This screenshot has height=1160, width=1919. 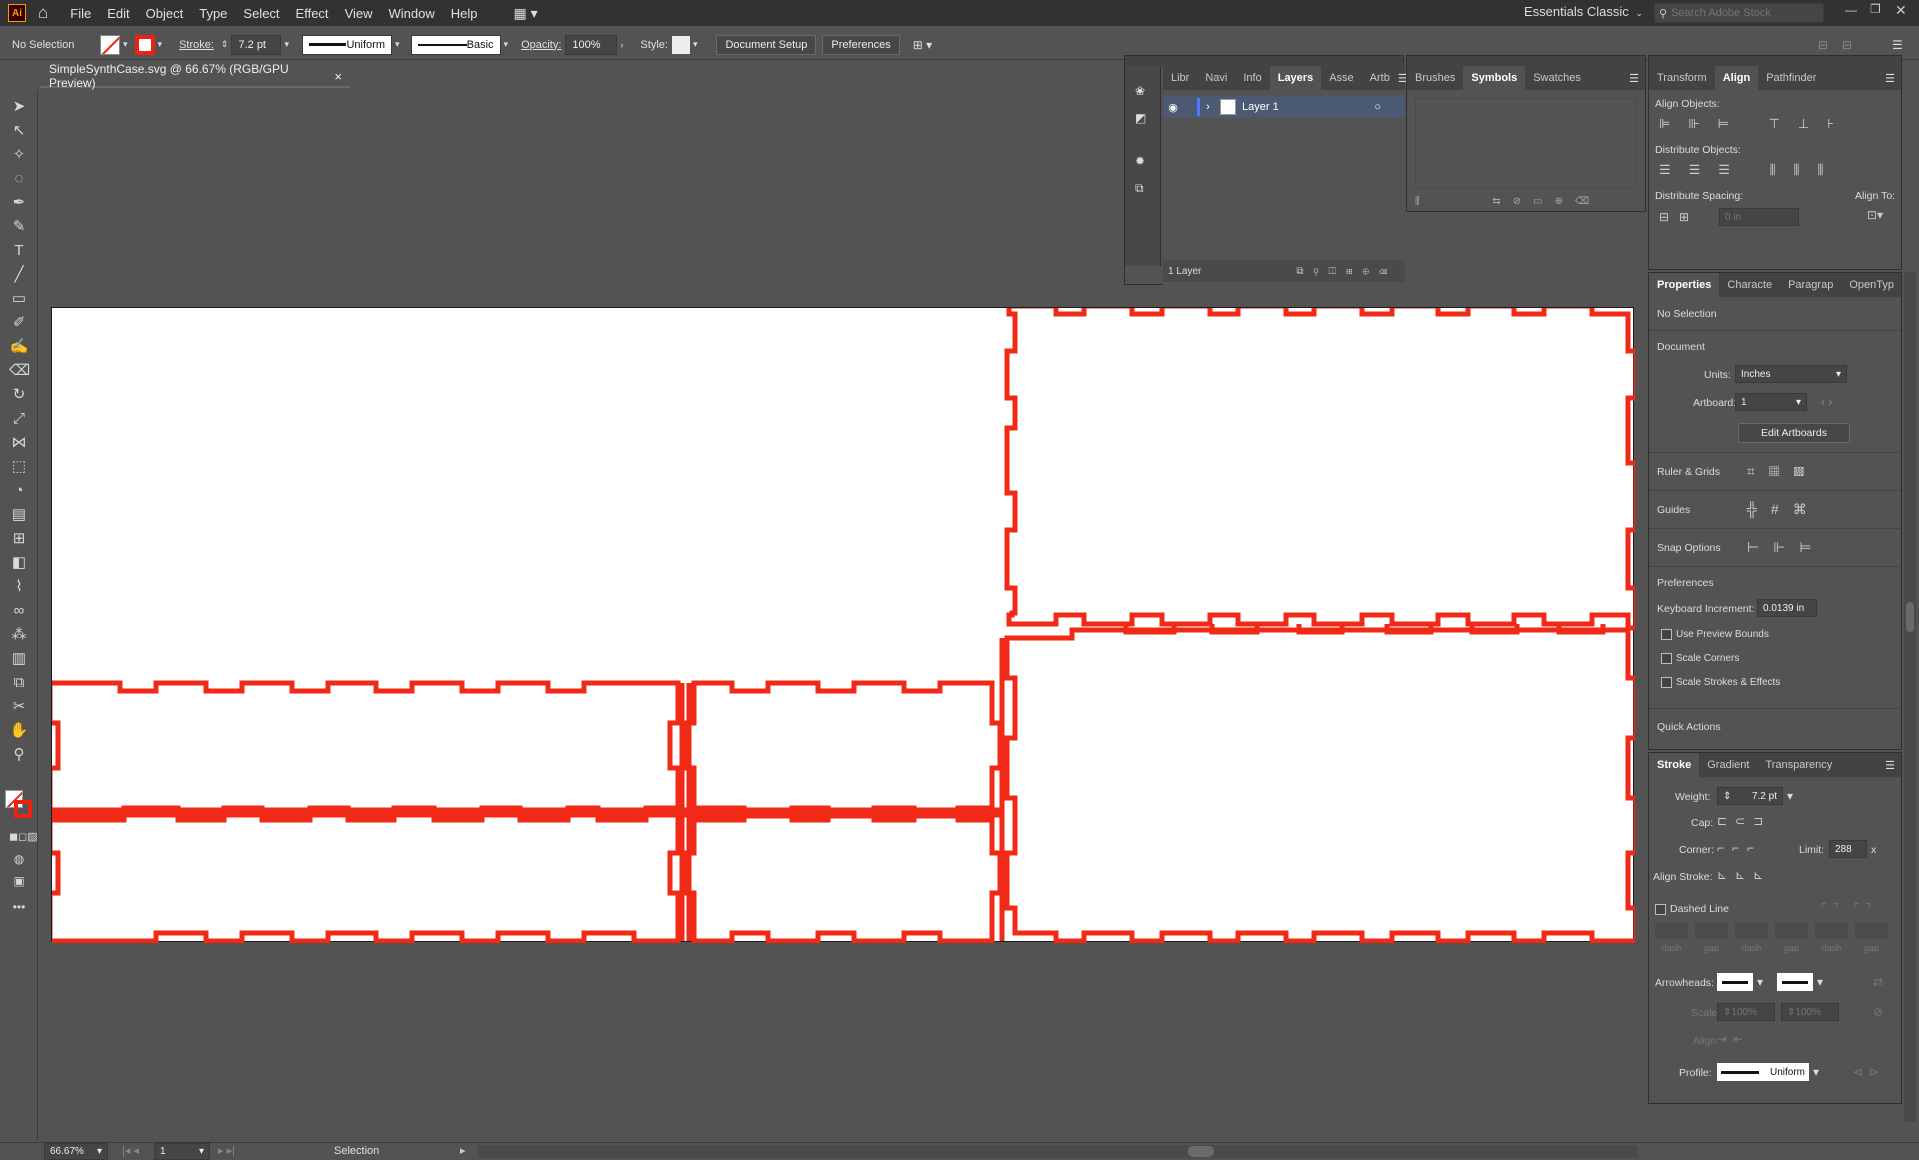 I want to click on tab-opentype: OpenTyp, so click(x=1871, y=285).